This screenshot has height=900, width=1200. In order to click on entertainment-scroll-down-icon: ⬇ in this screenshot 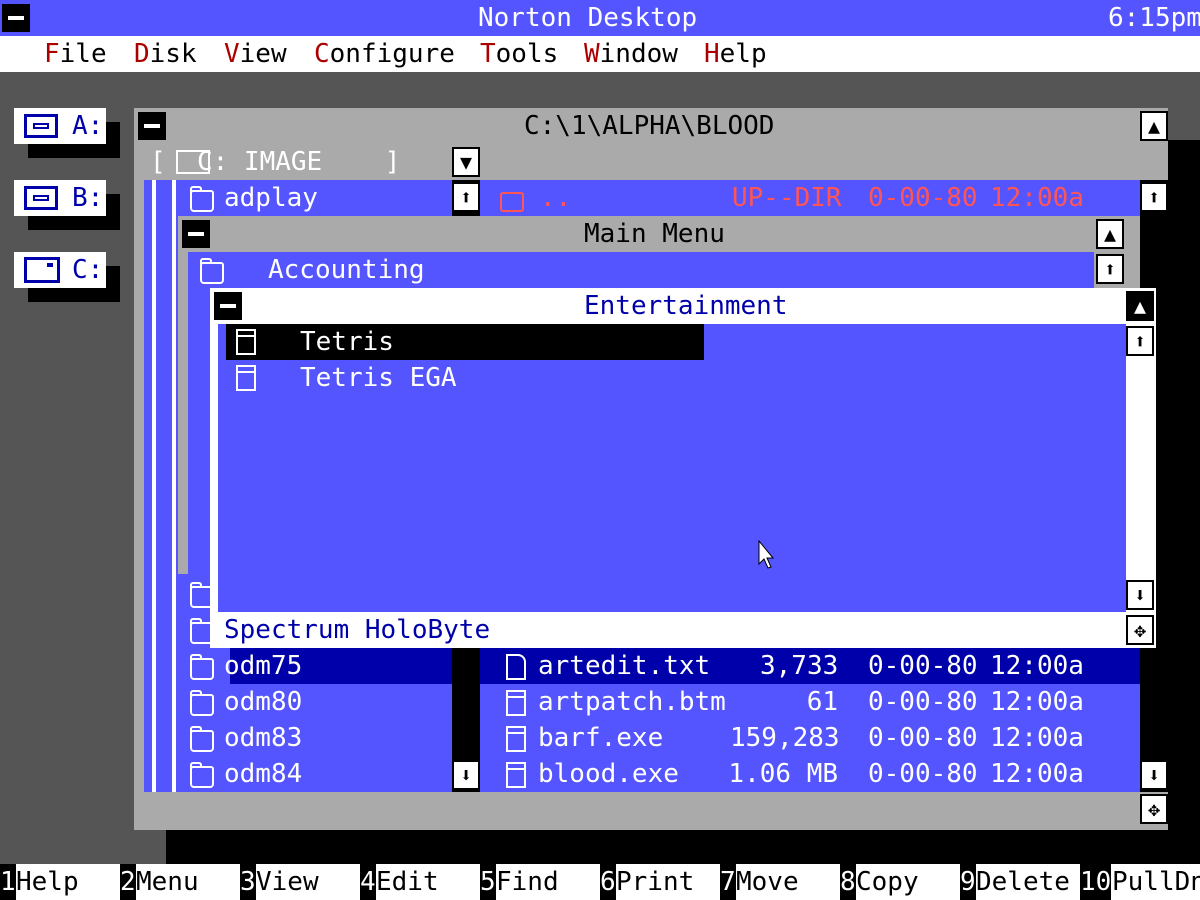, I will do `click(1140, 595)`.